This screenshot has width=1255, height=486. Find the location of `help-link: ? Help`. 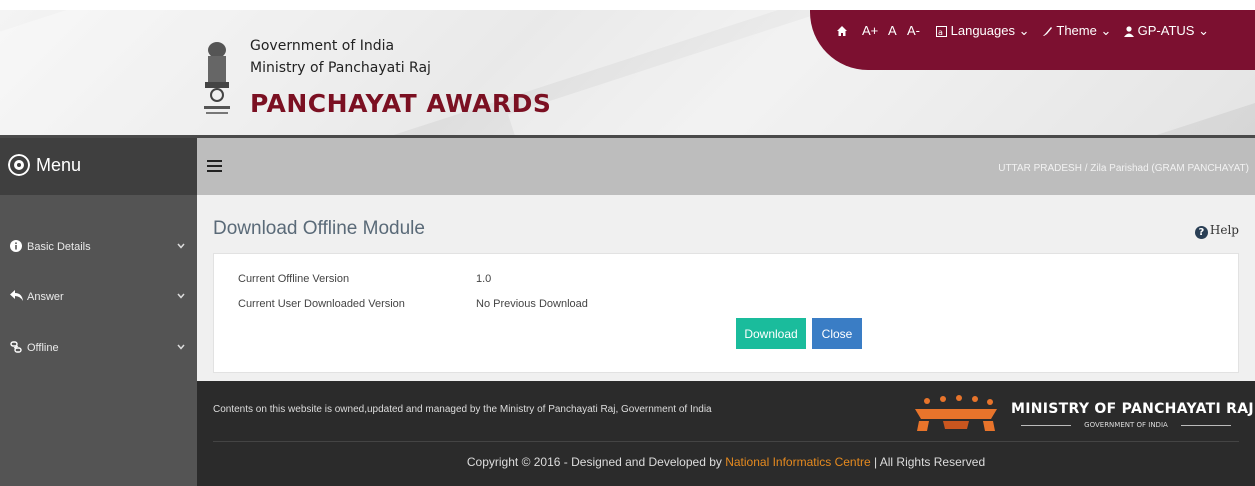

help-link: ? Help is located at coordinates (1216, 231).